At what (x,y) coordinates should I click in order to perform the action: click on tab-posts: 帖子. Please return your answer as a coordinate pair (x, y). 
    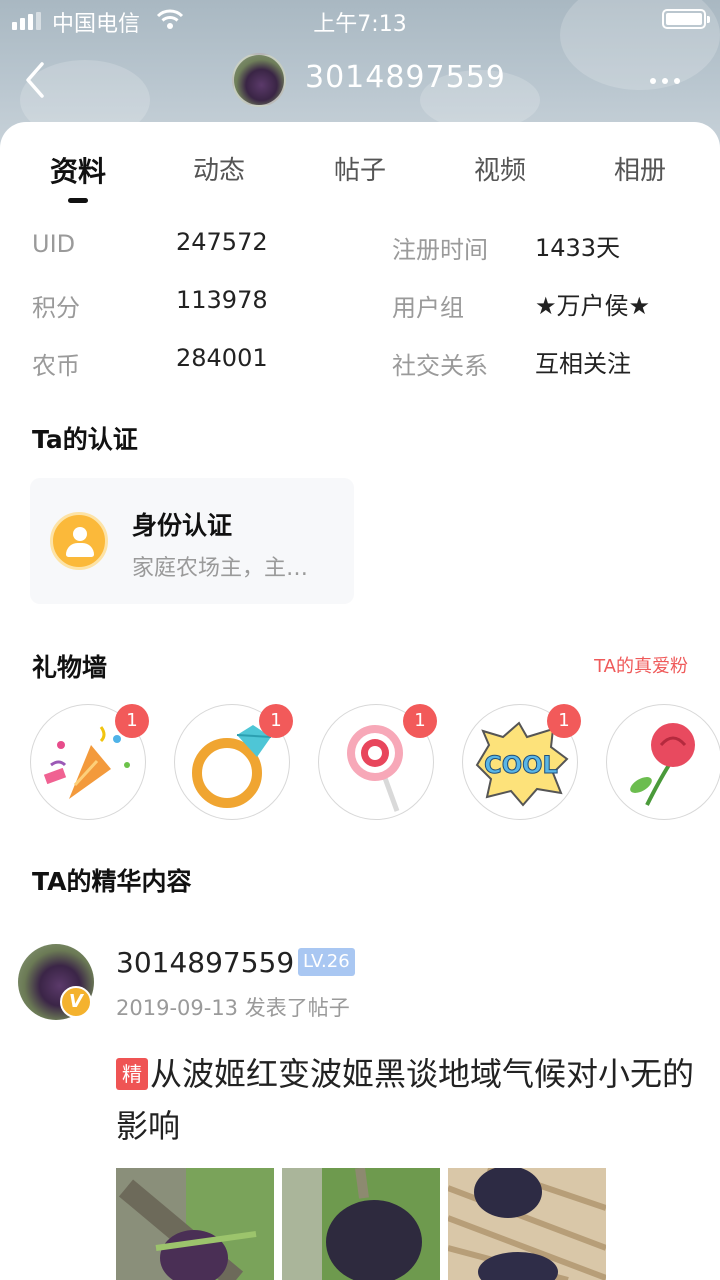
    Looking at the image, I should click on (360, 168).